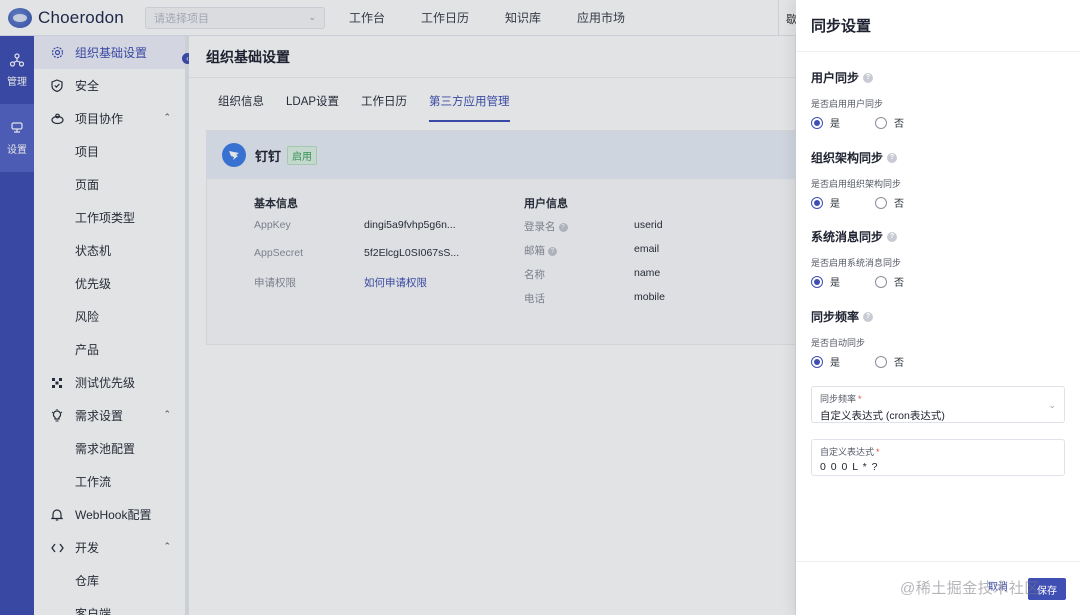  I want to click on sync-frequency-group: 同步频率? 是否自动同步 是 否, so click(938, 338).